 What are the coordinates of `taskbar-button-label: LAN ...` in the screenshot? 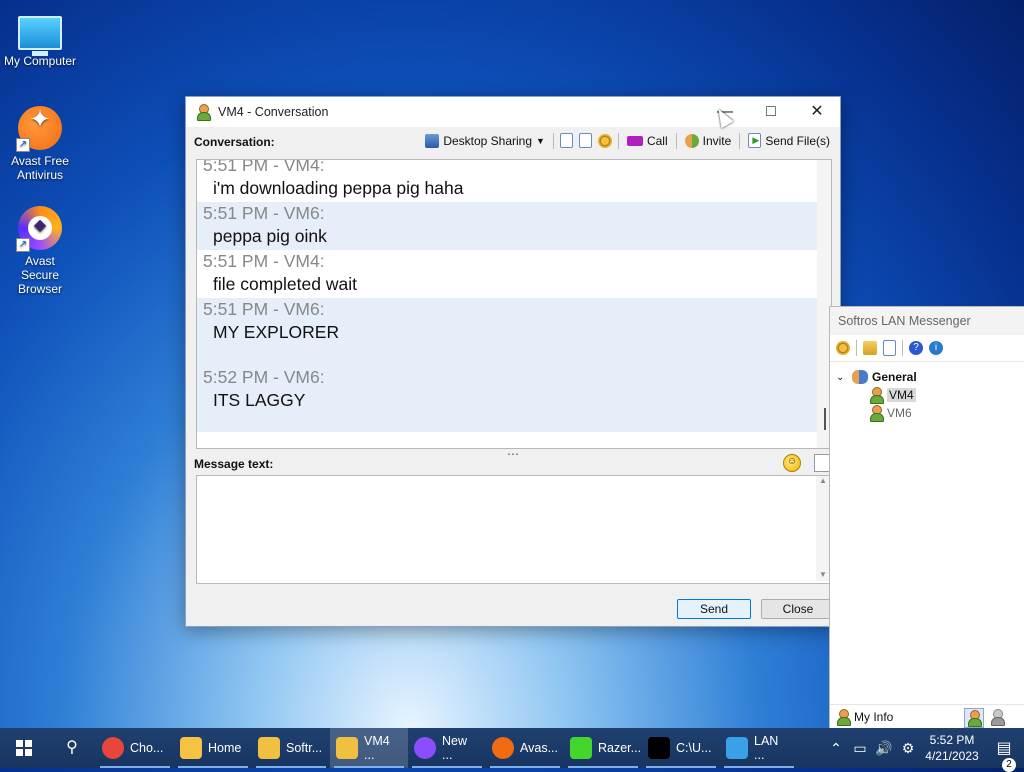 It's located at (766, 748).